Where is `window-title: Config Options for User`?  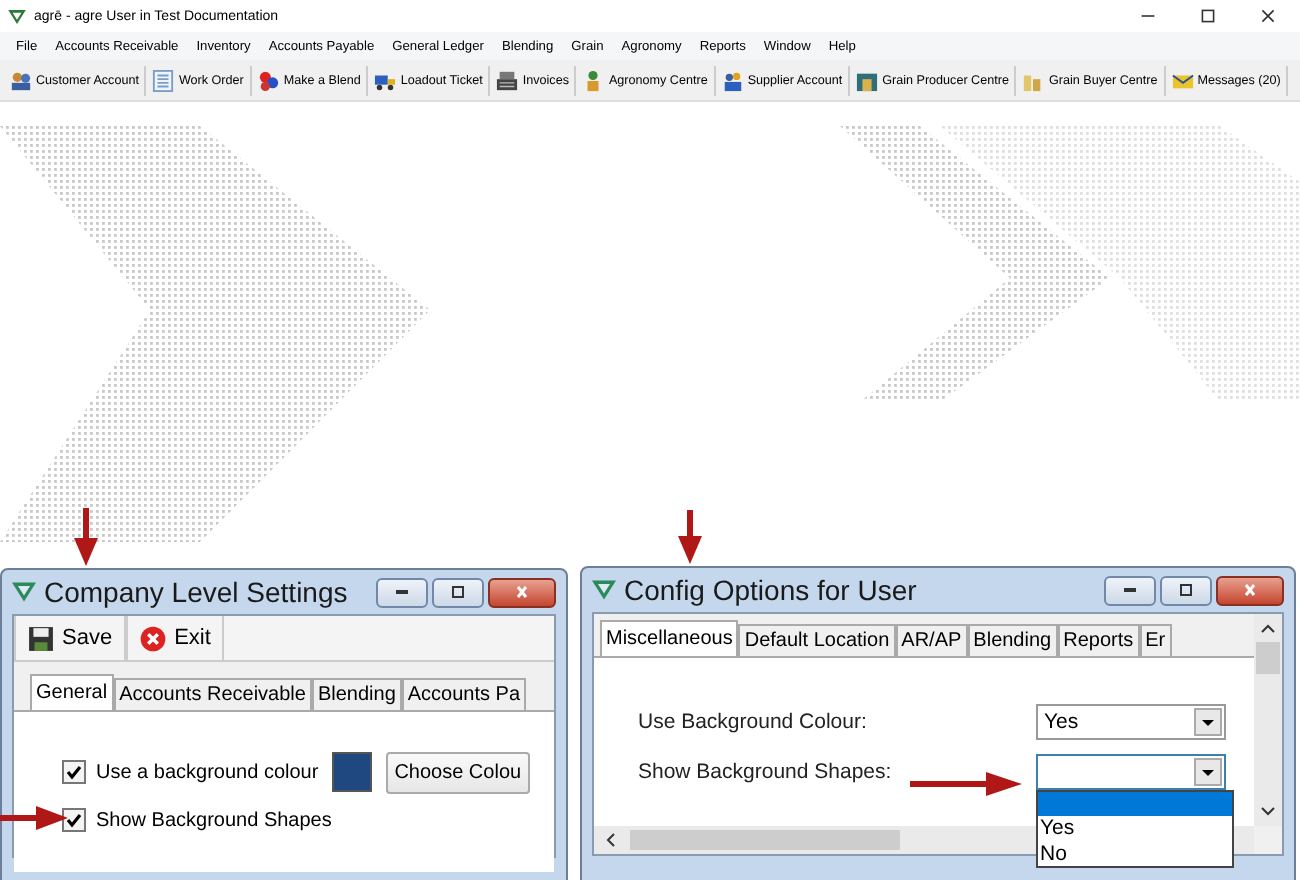 window-title: Config Options for User is located at coordinates (770, 590).